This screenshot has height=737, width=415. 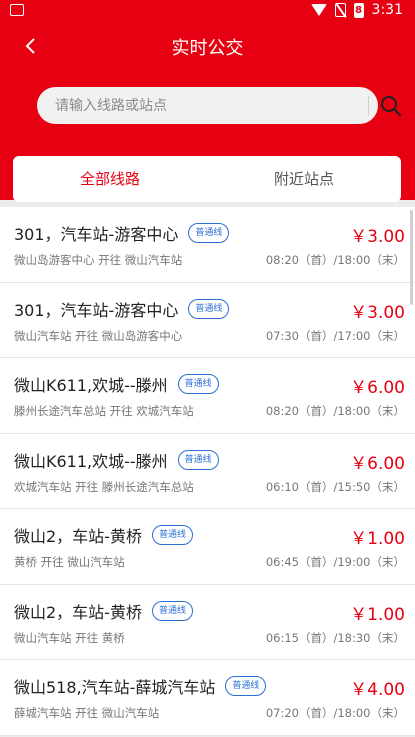 I want to click on tab-all-routes: 全部线路, so click(x=110, y=179).